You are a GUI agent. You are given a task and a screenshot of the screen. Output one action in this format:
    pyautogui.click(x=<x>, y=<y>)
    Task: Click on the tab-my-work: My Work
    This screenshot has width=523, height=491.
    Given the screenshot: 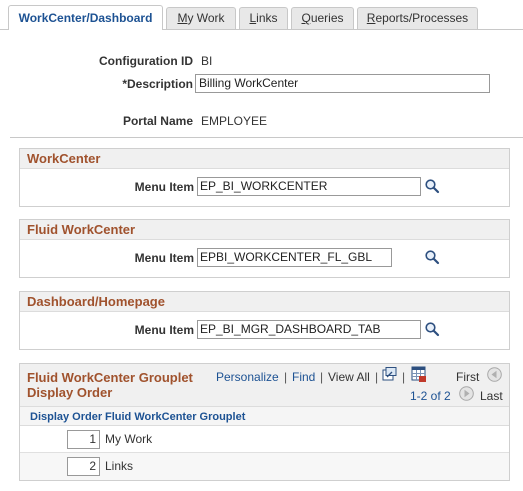 What is the action you would take?
    pyautogui.click(x=201, y=18)
    